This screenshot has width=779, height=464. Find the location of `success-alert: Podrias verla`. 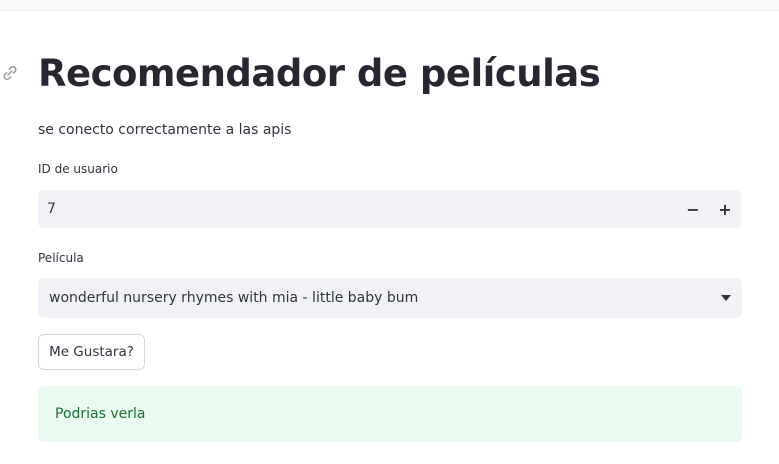

success-alert: Podrias verla is located at coordinates (390, 414).